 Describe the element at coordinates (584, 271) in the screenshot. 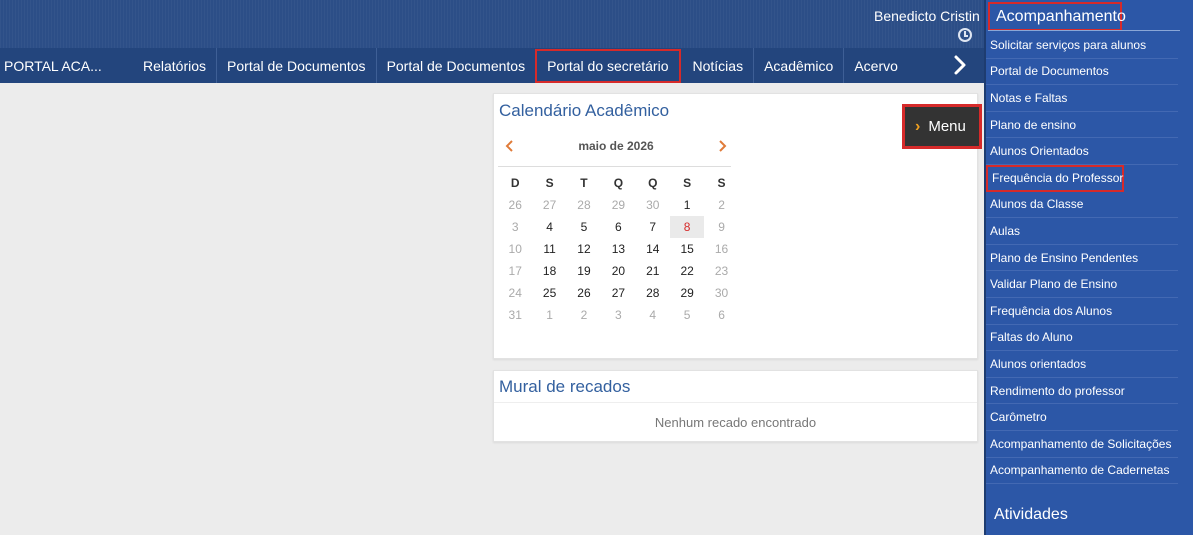

I see `calendar-day: 19` at that location.